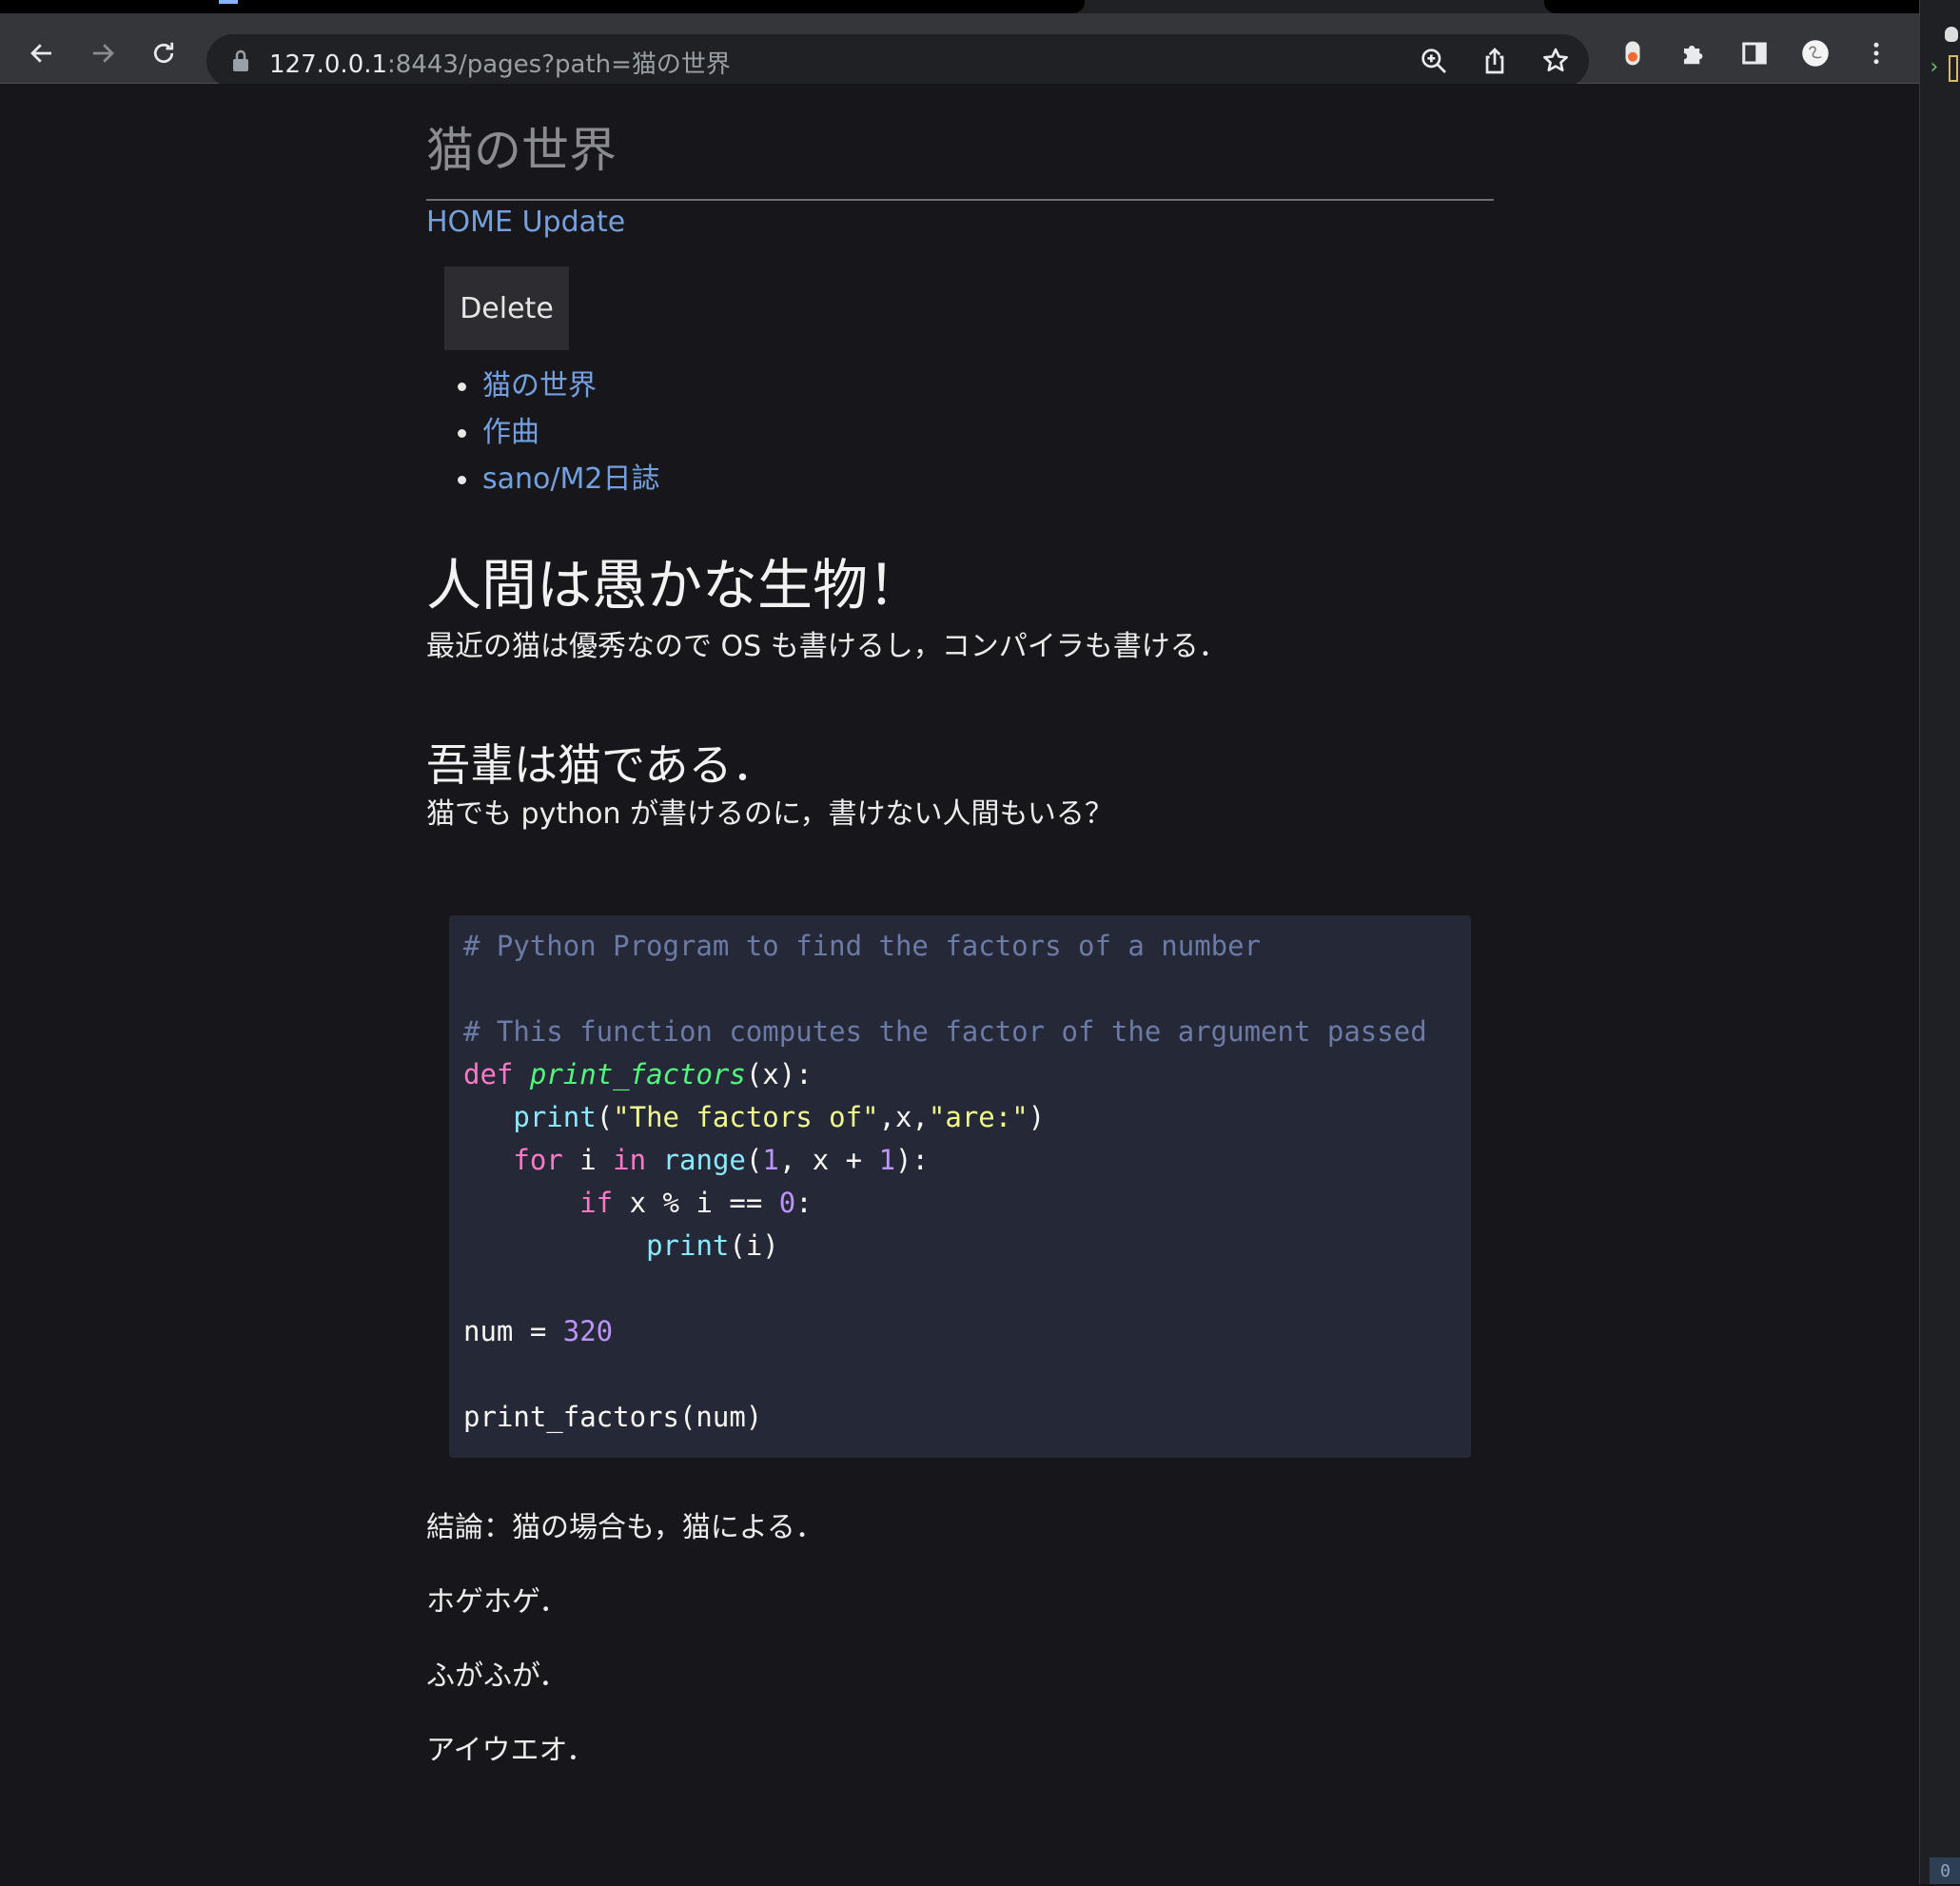  I want to click on side-panel-icon, so click(1754, 53).